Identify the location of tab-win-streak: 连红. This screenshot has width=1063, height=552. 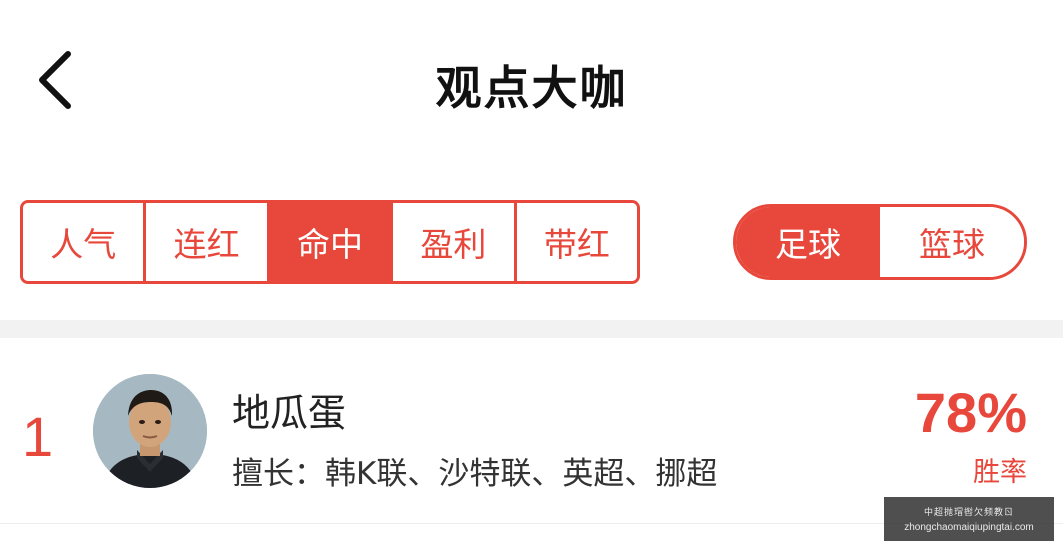
(205, 242).